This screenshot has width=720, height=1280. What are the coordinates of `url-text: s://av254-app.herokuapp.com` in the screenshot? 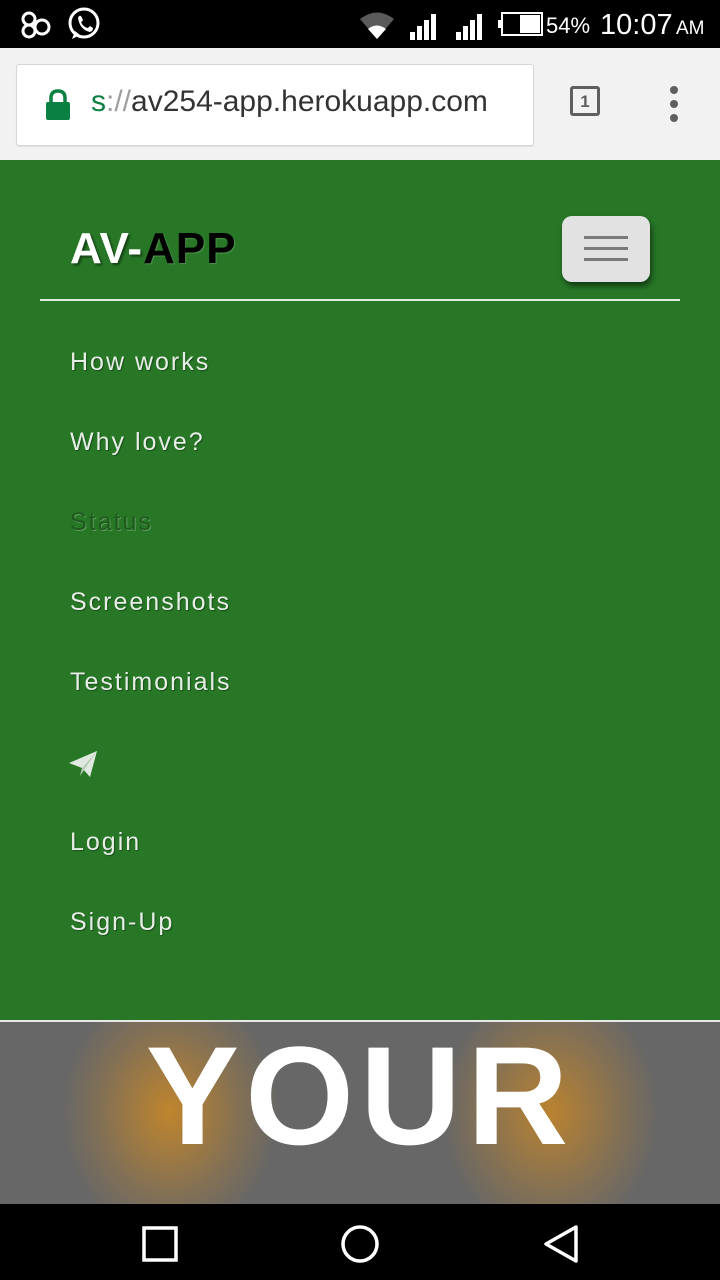 It's located at (289, 102).